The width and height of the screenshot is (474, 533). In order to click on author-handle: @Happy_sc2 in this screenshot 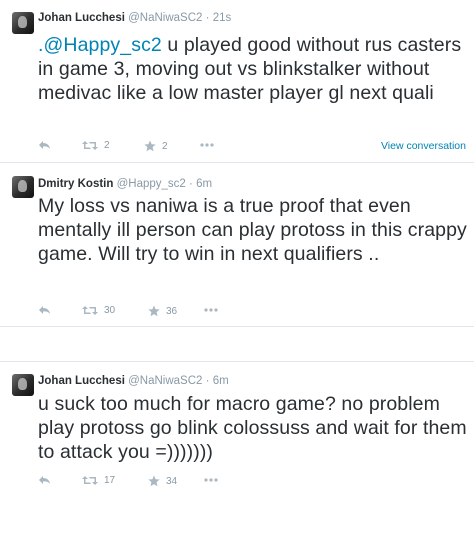, I will do `click(151, 184)`.